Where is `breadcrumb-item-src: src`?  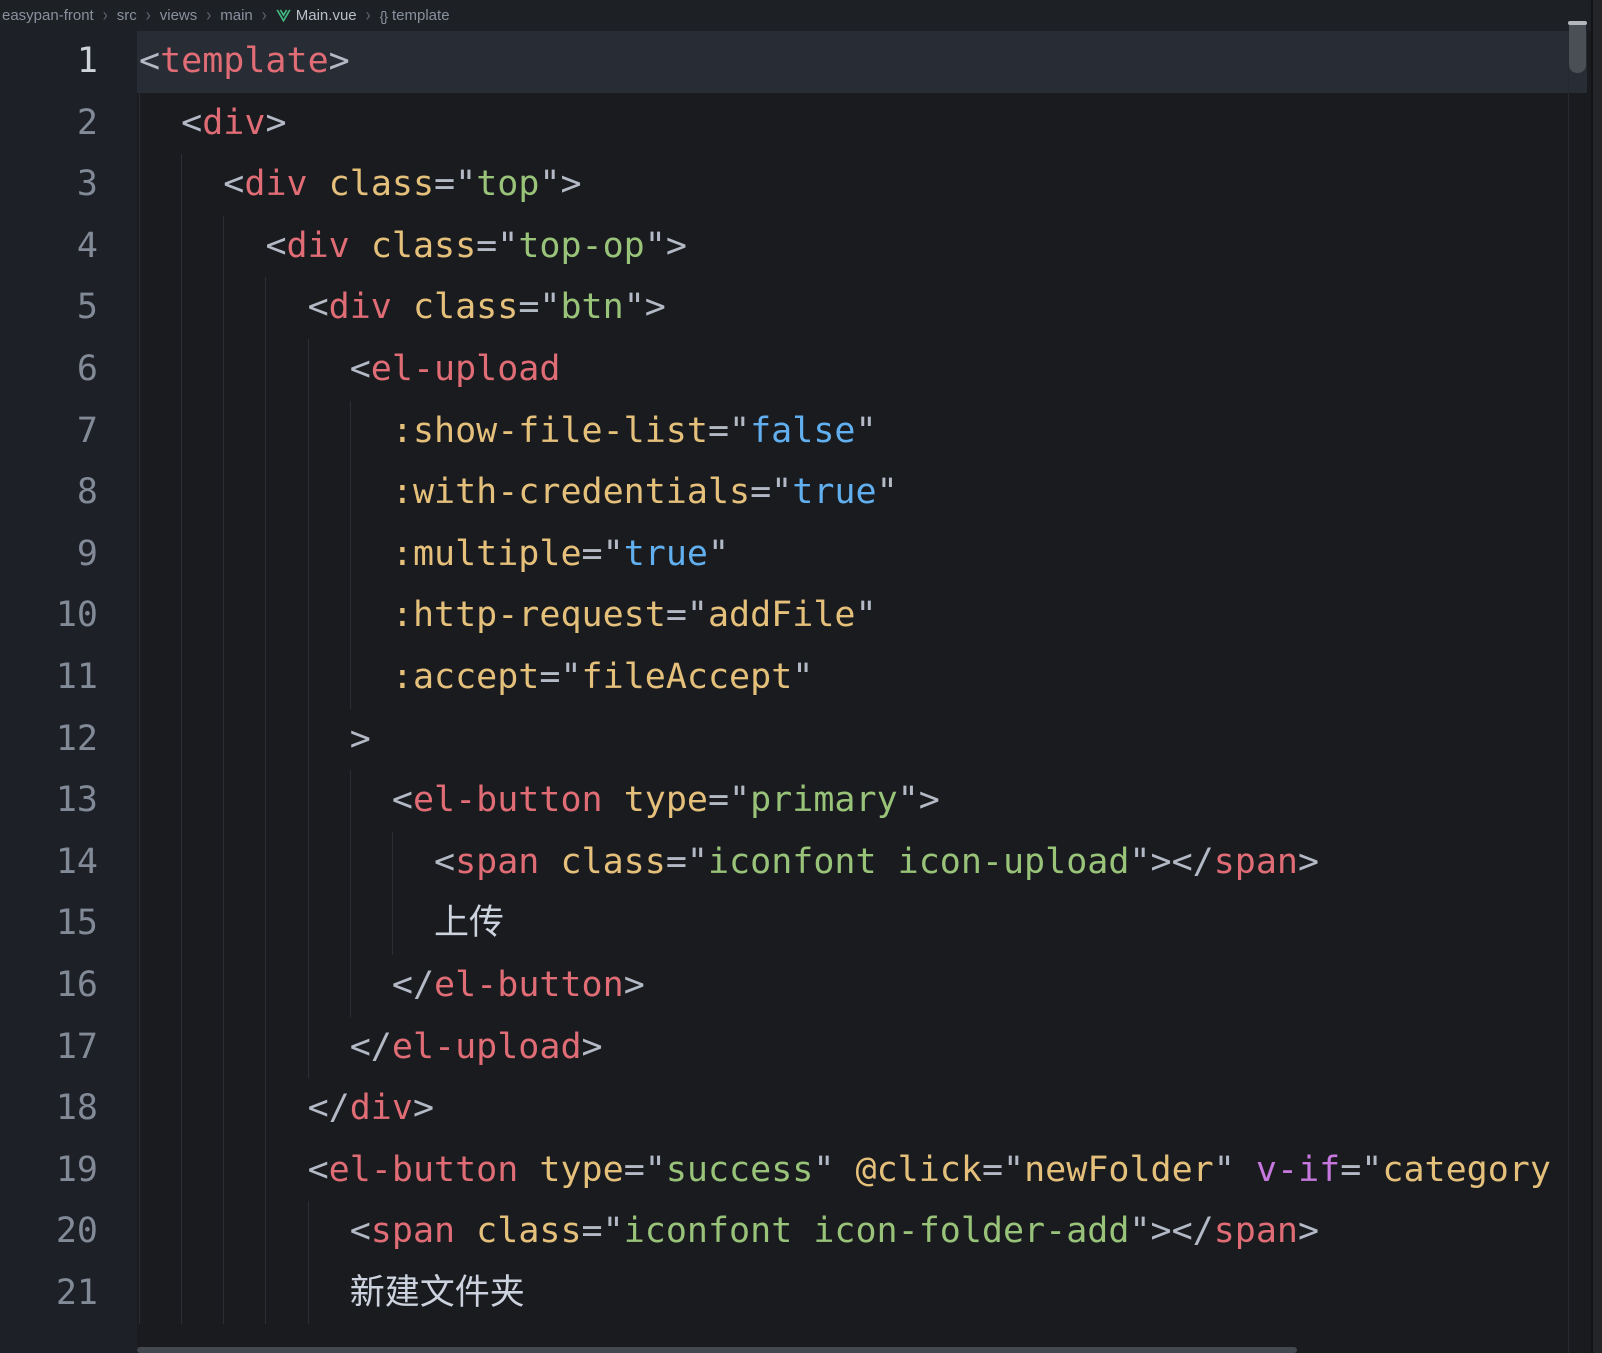 breadcrumb-item-src: src is located at coordinates (127, 15).